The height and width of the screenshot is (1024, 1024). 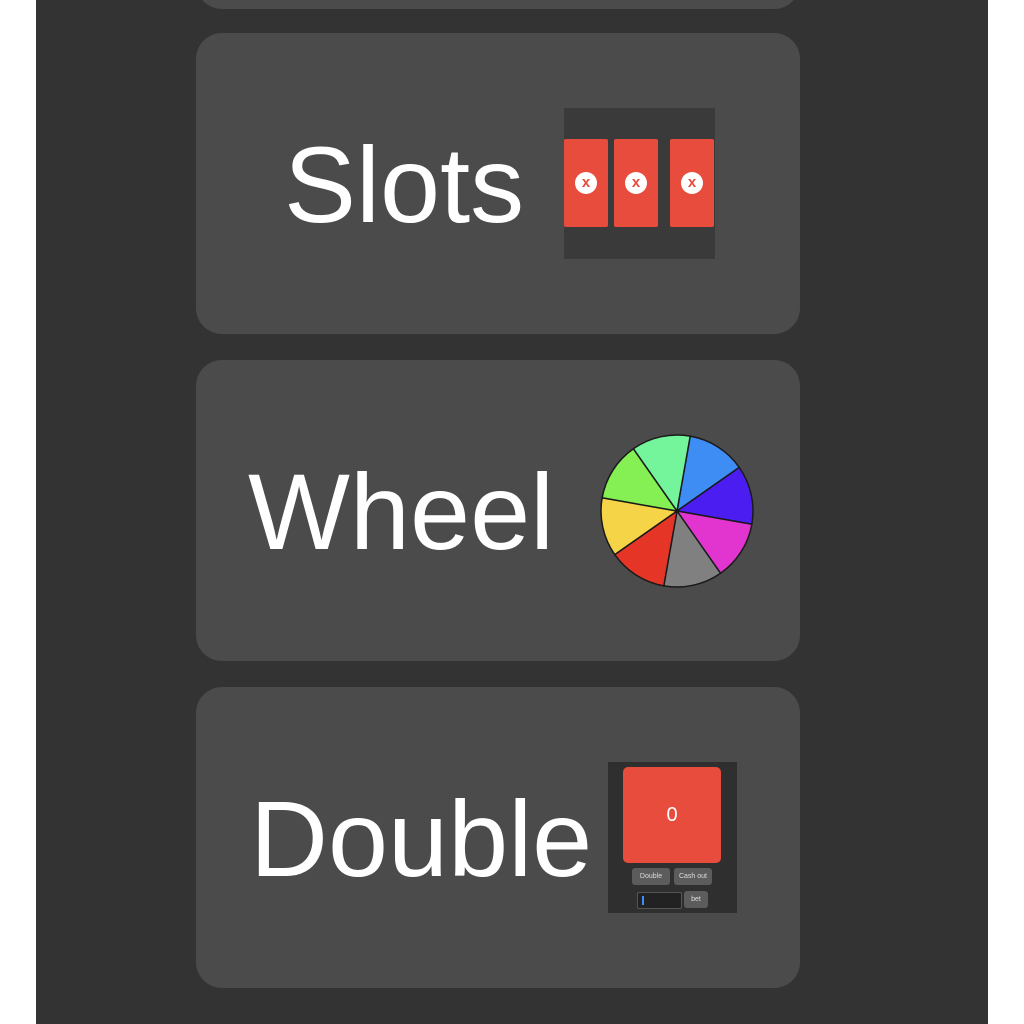 I want to click on double-preview-image: 0 Double Cash out bet, so click(x=672, y=837).